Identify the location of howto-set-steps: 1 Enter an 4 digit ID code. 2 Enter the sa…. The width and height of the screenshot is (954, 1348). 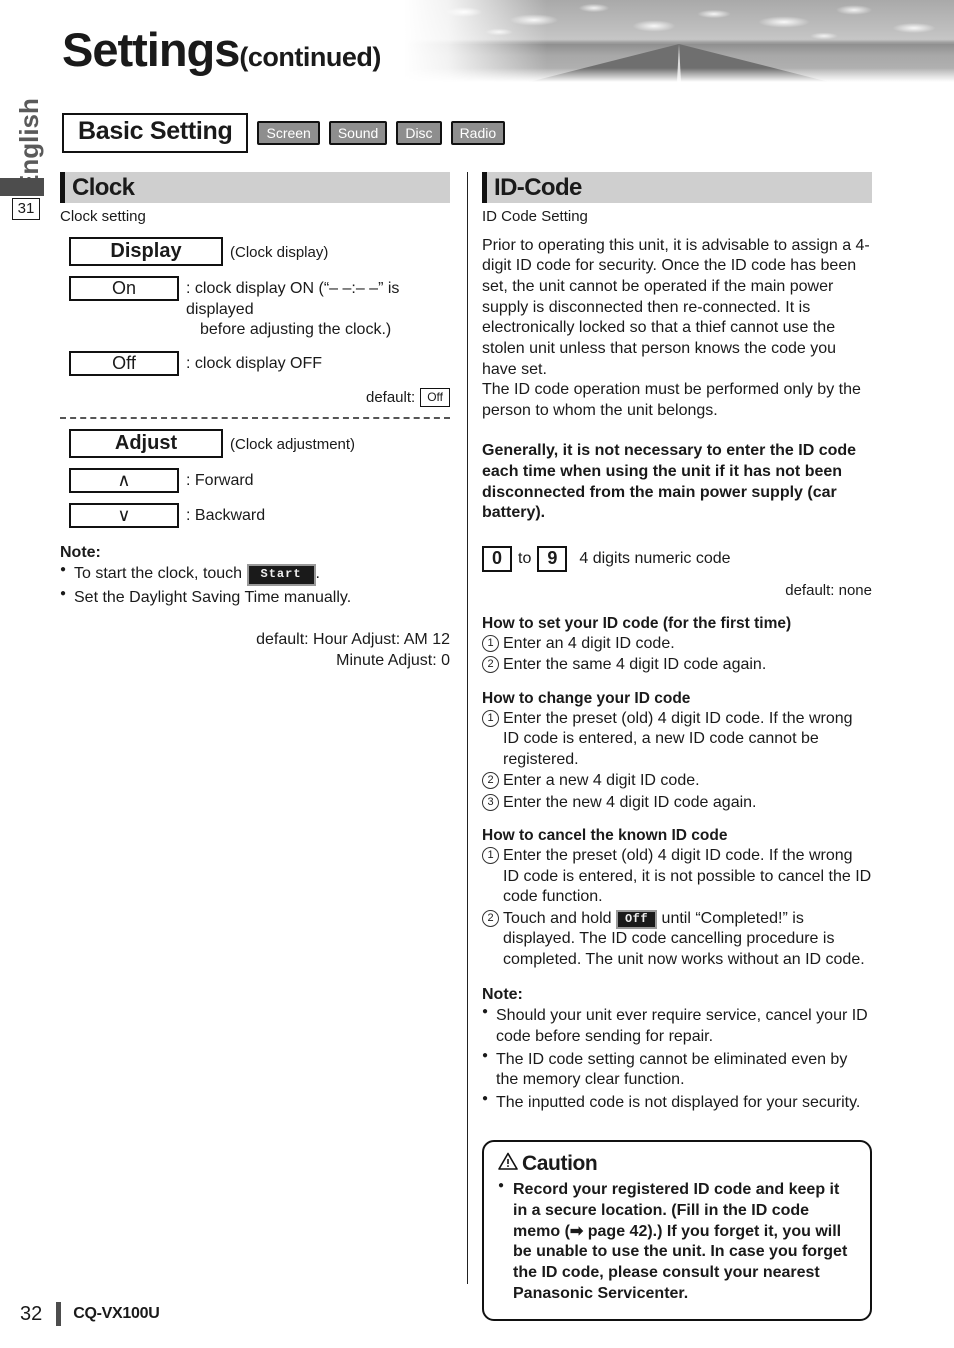
(677, 655).